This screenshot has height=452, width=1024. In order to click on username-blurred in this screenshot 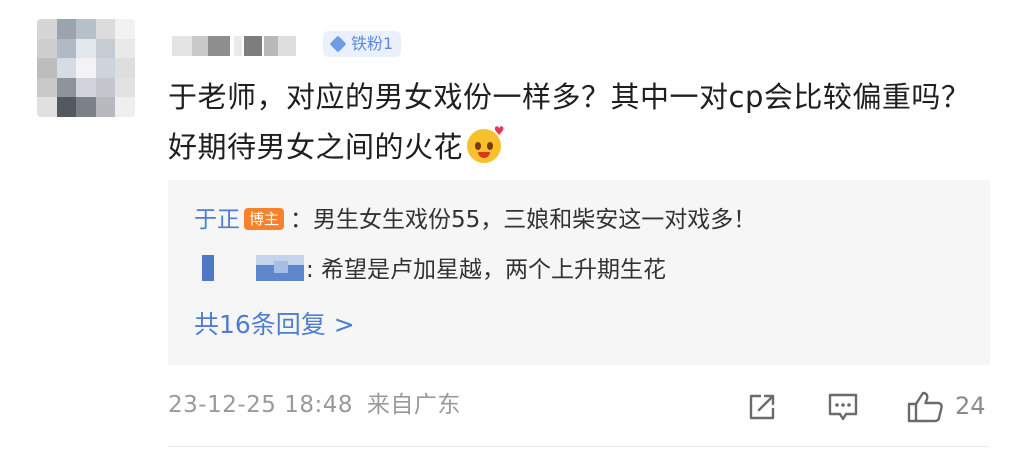, I will do `click(236, 46)`.